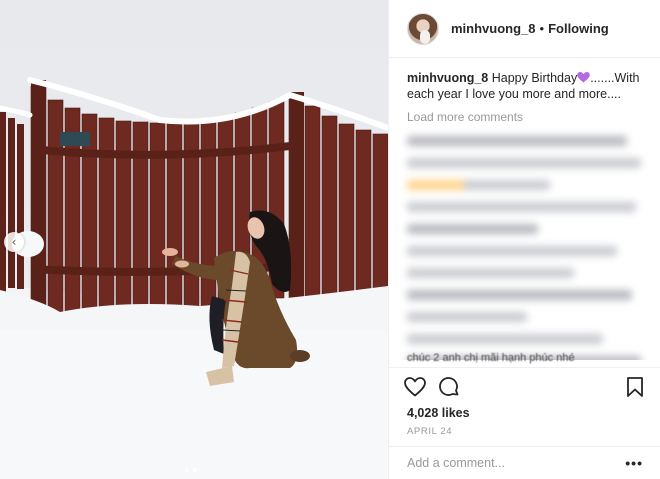 The height and width of the screenshot is (479, 660). What do you see at coordinates (578, 28) in the screenshot?
I see `following-button: Following` at bounding box center [578, 28].